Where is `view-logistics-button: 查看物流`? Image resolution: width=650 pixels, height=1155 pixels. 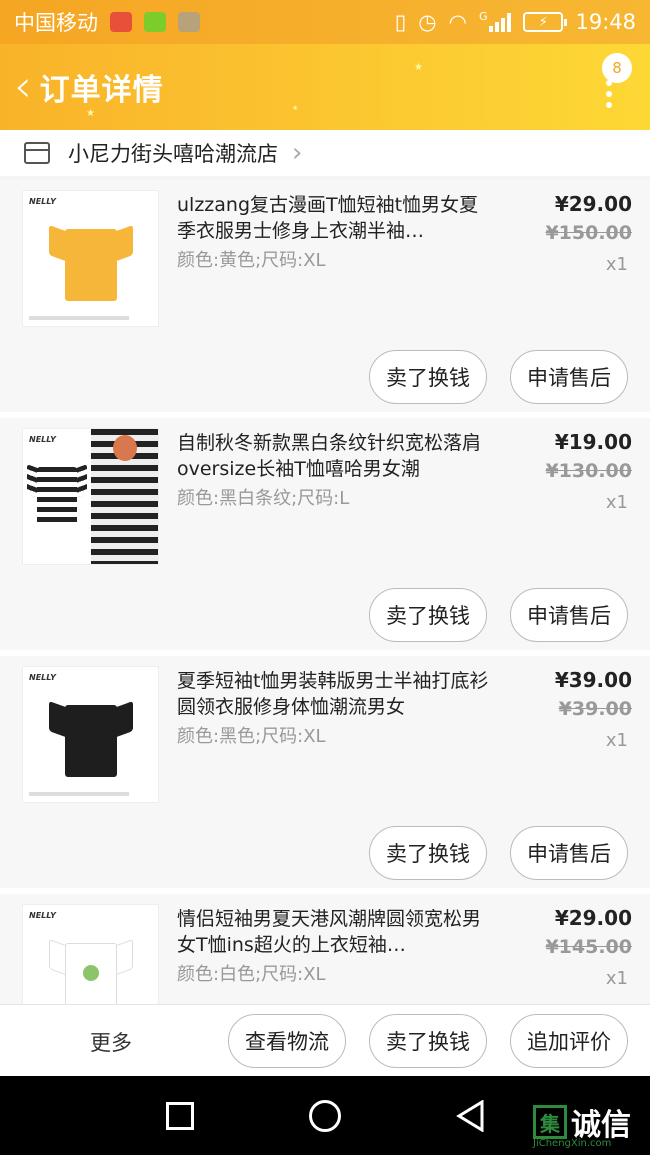
view-logistics-button: 查看物流 is located at coordinates (287, 1041).